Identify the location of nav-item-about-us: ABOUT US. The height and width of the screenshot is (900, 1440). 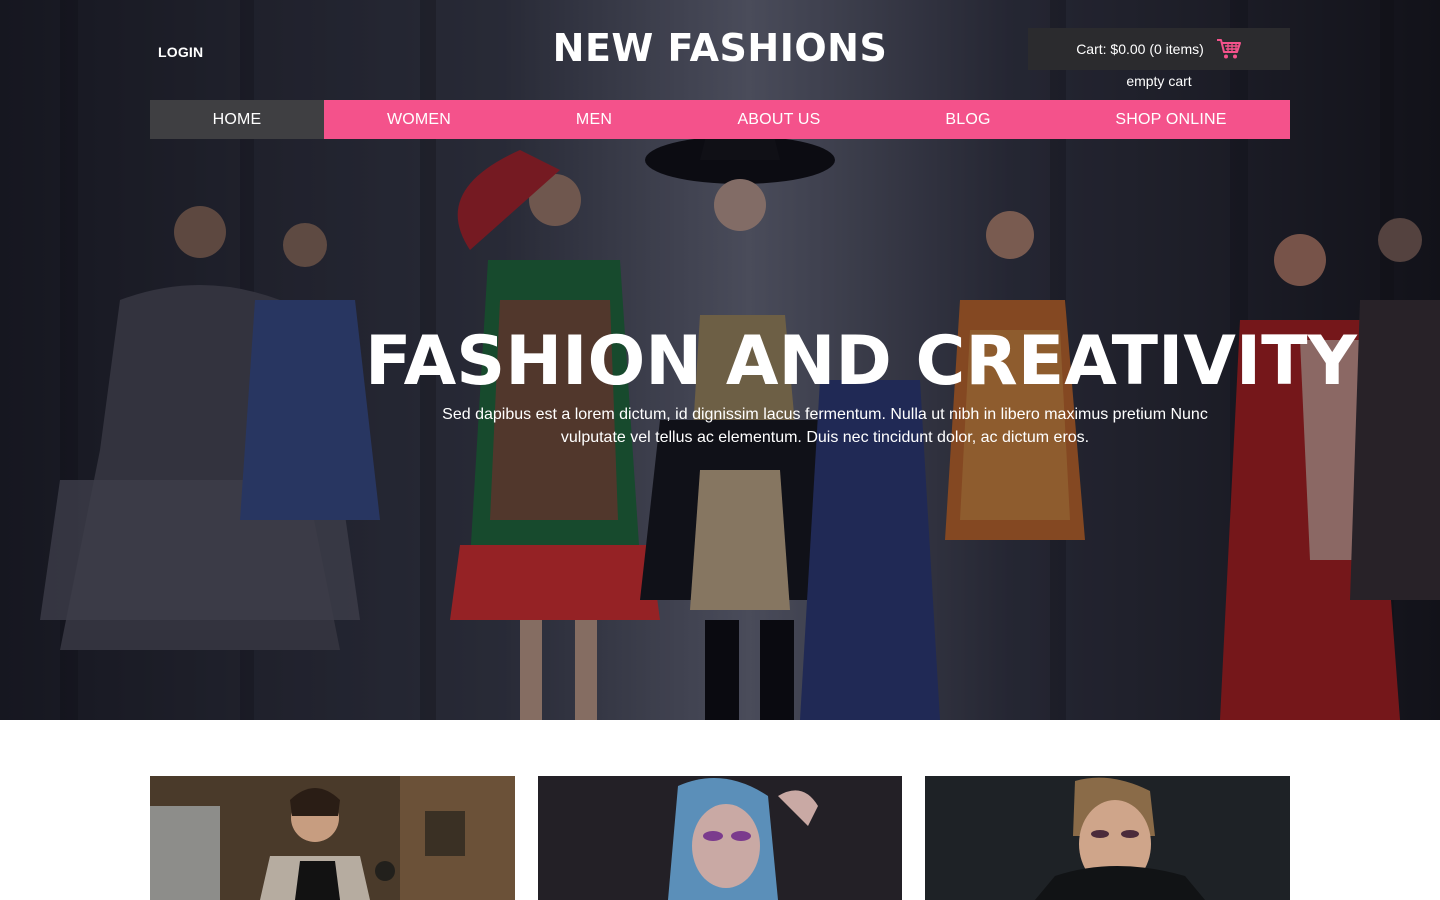
(779, 119).